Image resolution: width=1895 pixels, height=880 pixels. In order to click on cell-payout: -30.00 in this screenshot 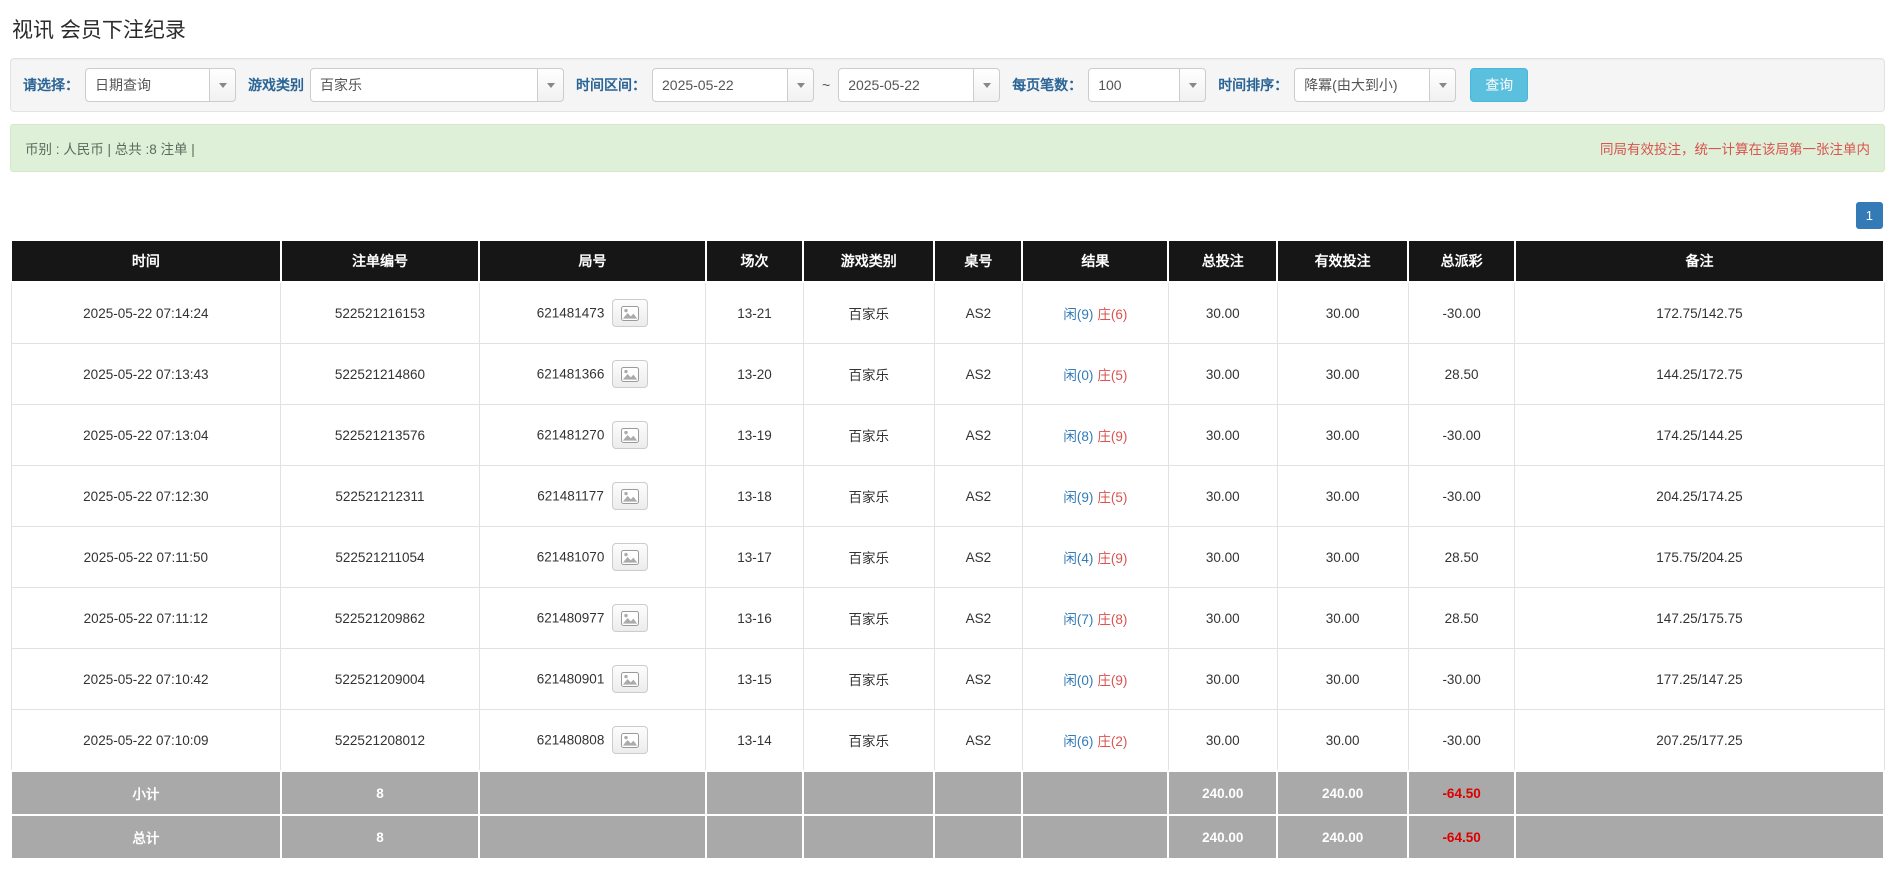, I will do `click(1461, 740)`.